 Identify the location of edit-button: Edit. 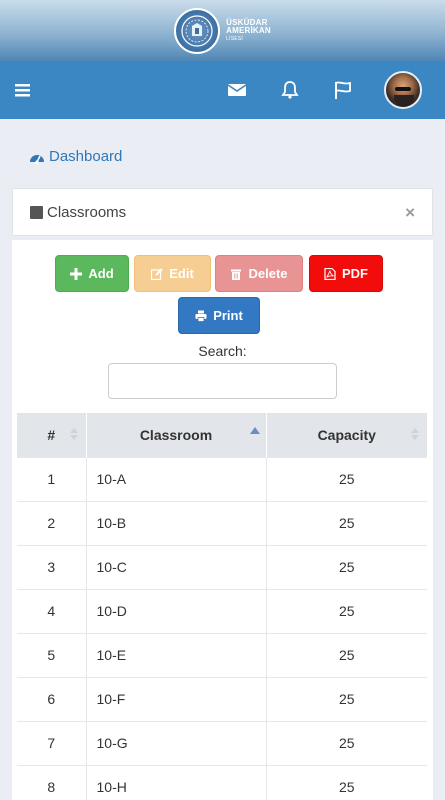
(172, 273).